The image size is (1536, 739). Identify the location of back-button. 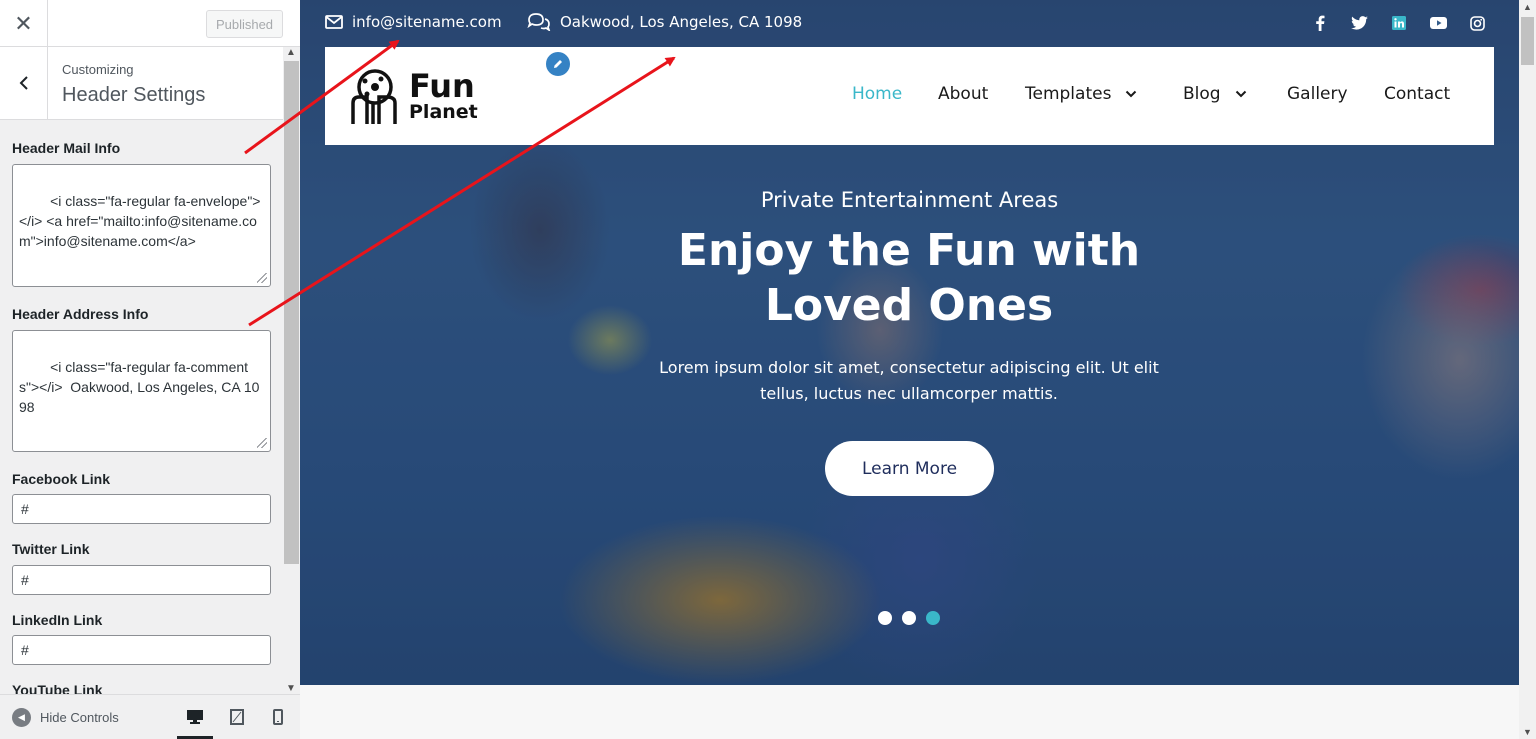
(24, 83).